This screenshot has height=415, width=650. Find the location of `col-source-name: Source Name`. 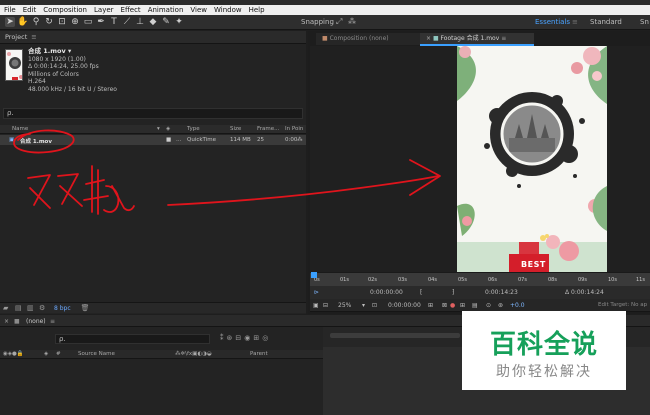

col-source-name: Source Name is located at coordinates (96, 354).